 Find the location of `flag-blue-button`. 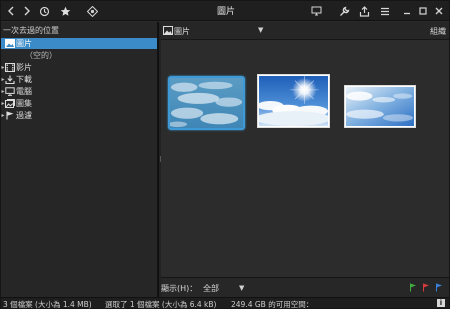

flag-blue-button is located at coordinates (439, 288).